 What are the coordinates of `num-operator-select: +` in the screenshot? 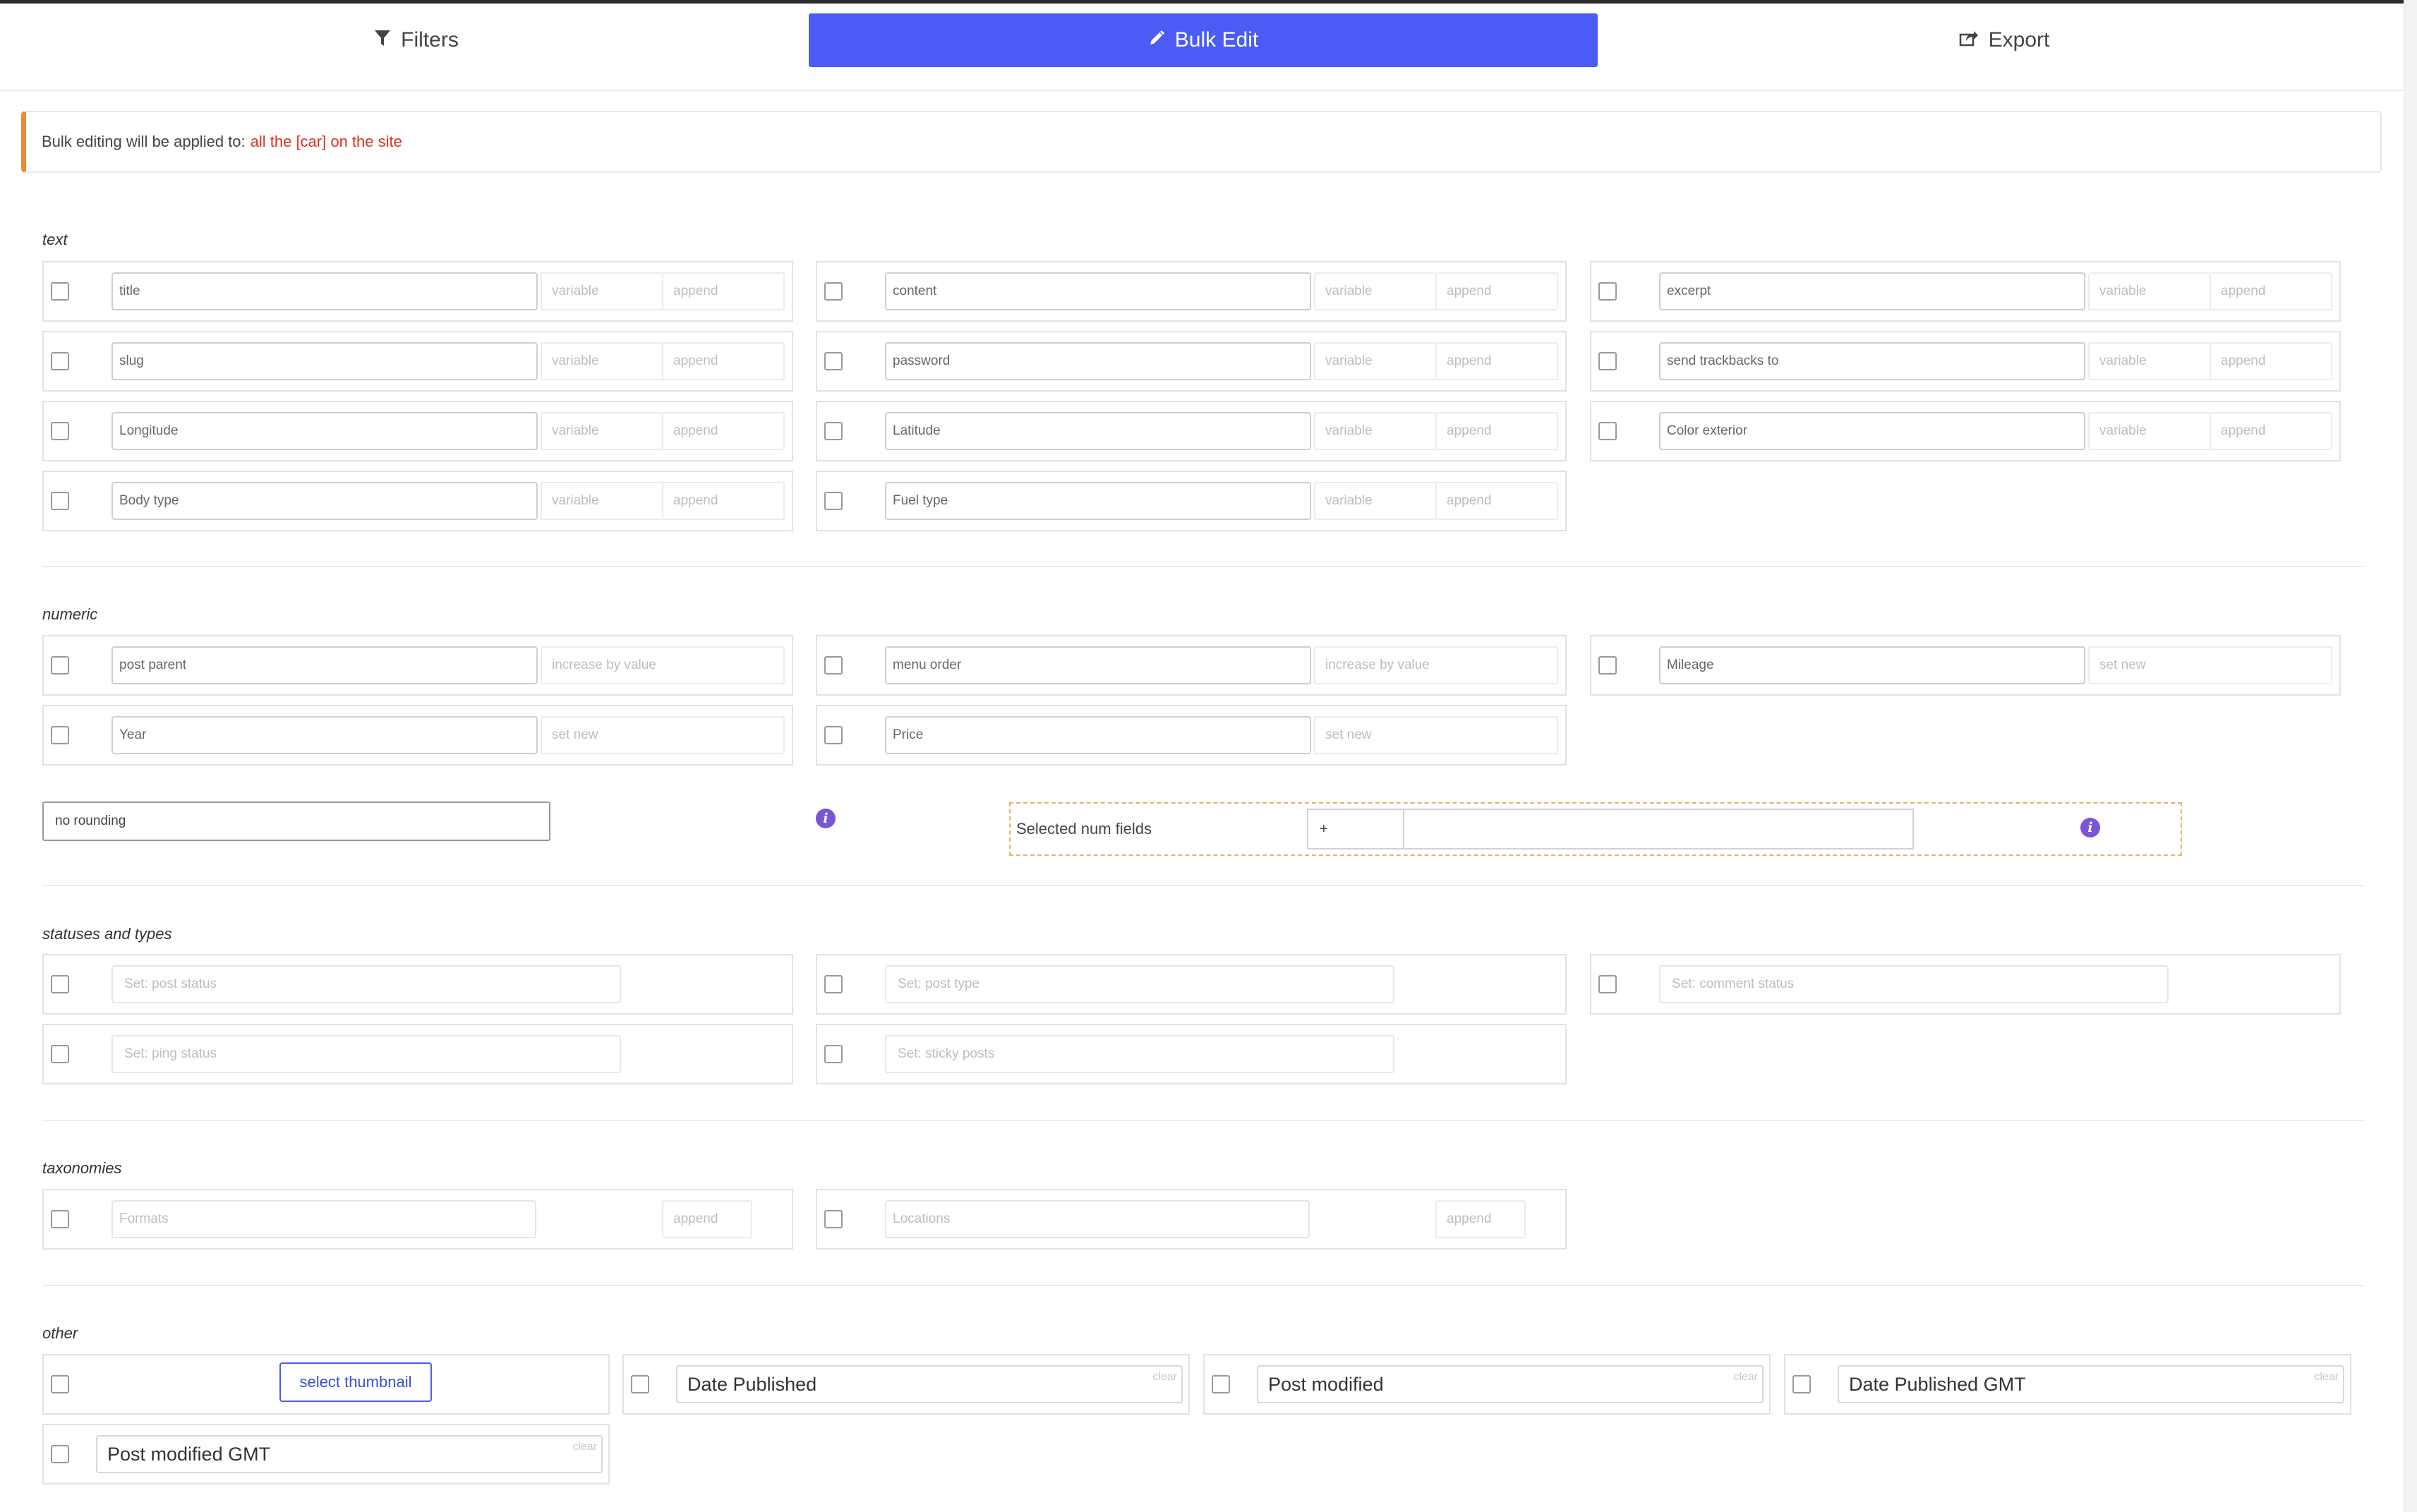 It's located at (1355, 829).